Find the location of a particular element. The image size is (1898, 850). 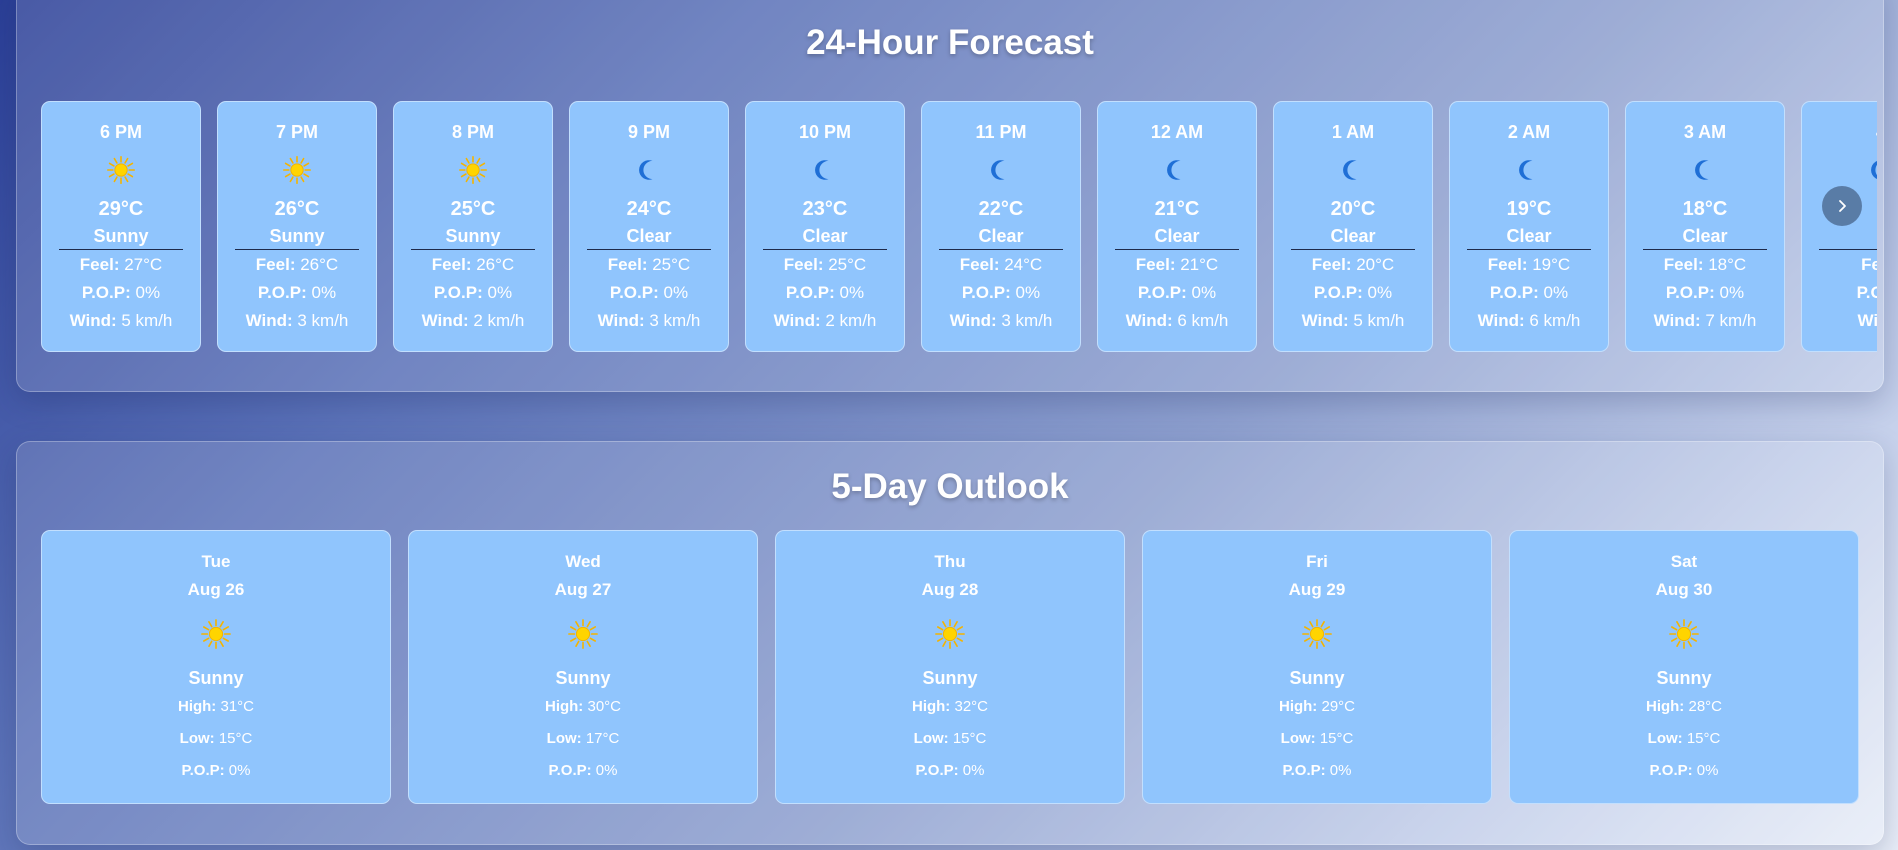

scroll-next-button is located at coordinates (1842, 206).